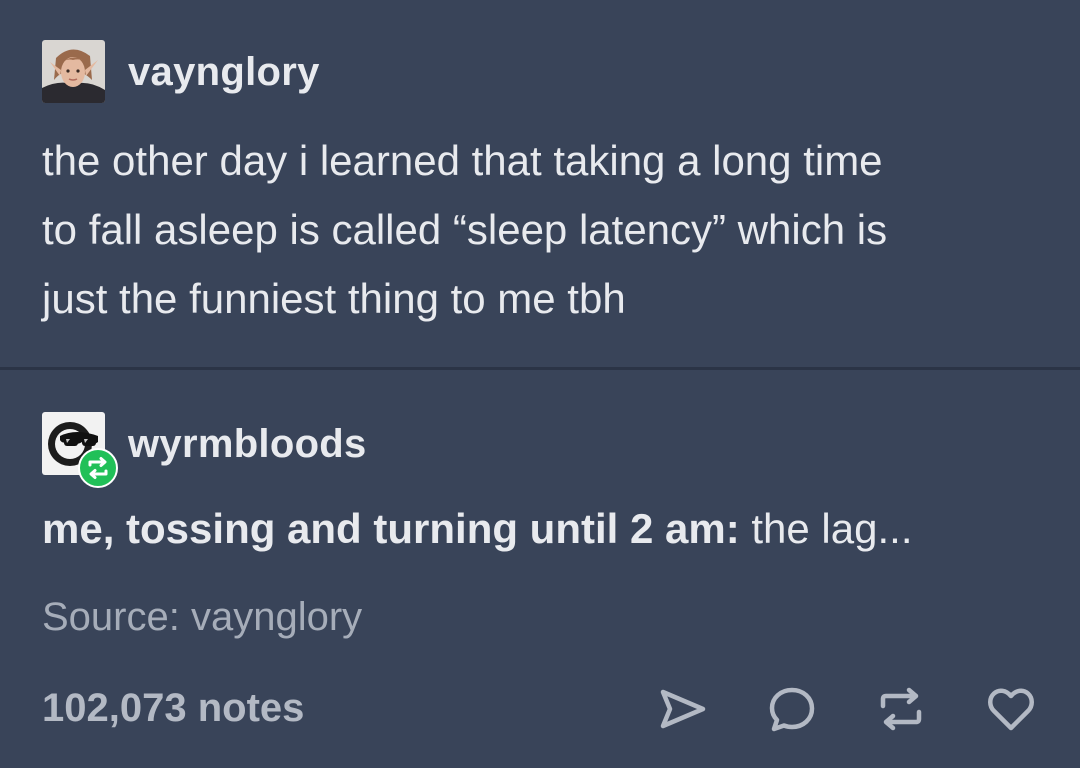 The width and height of the screenshot is (1080, 768). I want to click on reblog-button, so click(901, 709).